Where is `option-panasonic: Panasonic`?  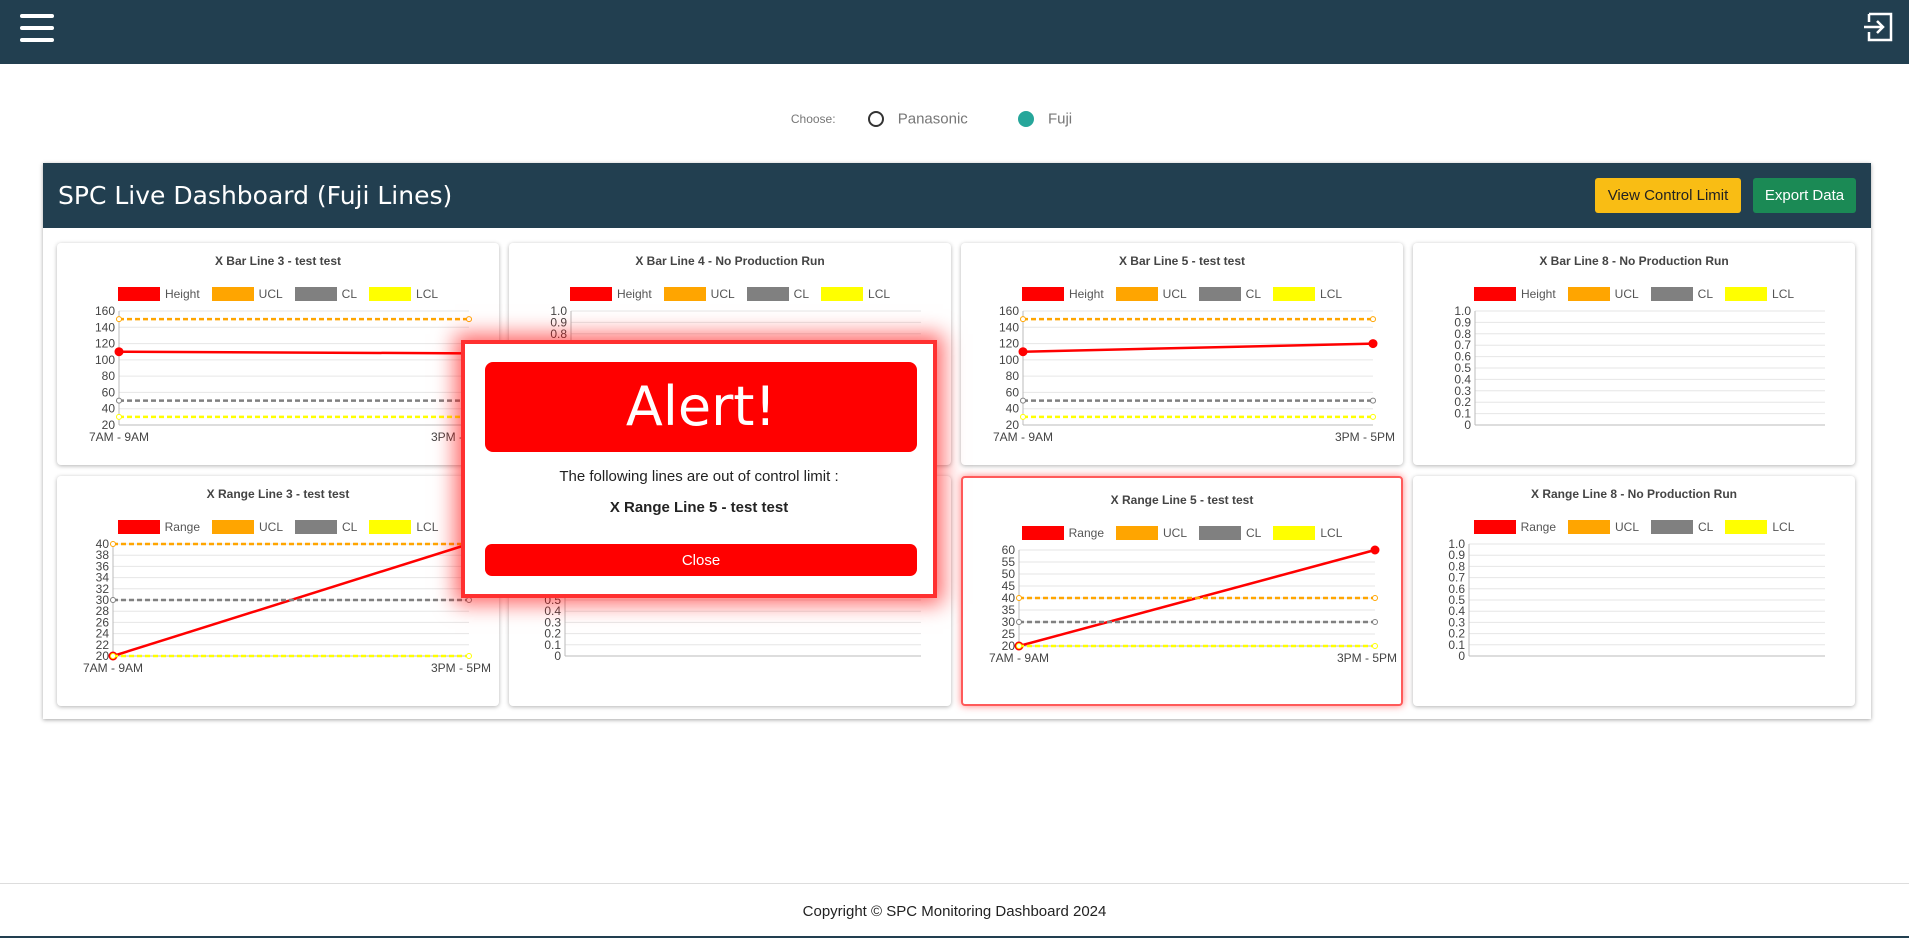
option-panasonic: Panasonic is located at coordinates (917, 119).